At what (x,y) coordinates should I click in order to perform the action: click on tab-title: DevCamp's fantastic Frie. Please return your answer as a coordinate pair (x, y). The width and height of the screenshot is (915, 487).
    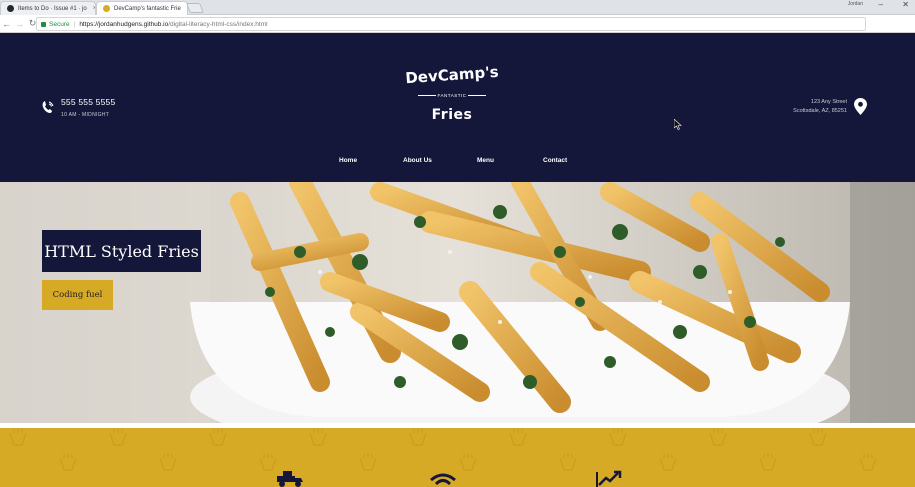
    Looking at the image, I should click on (147, 8).